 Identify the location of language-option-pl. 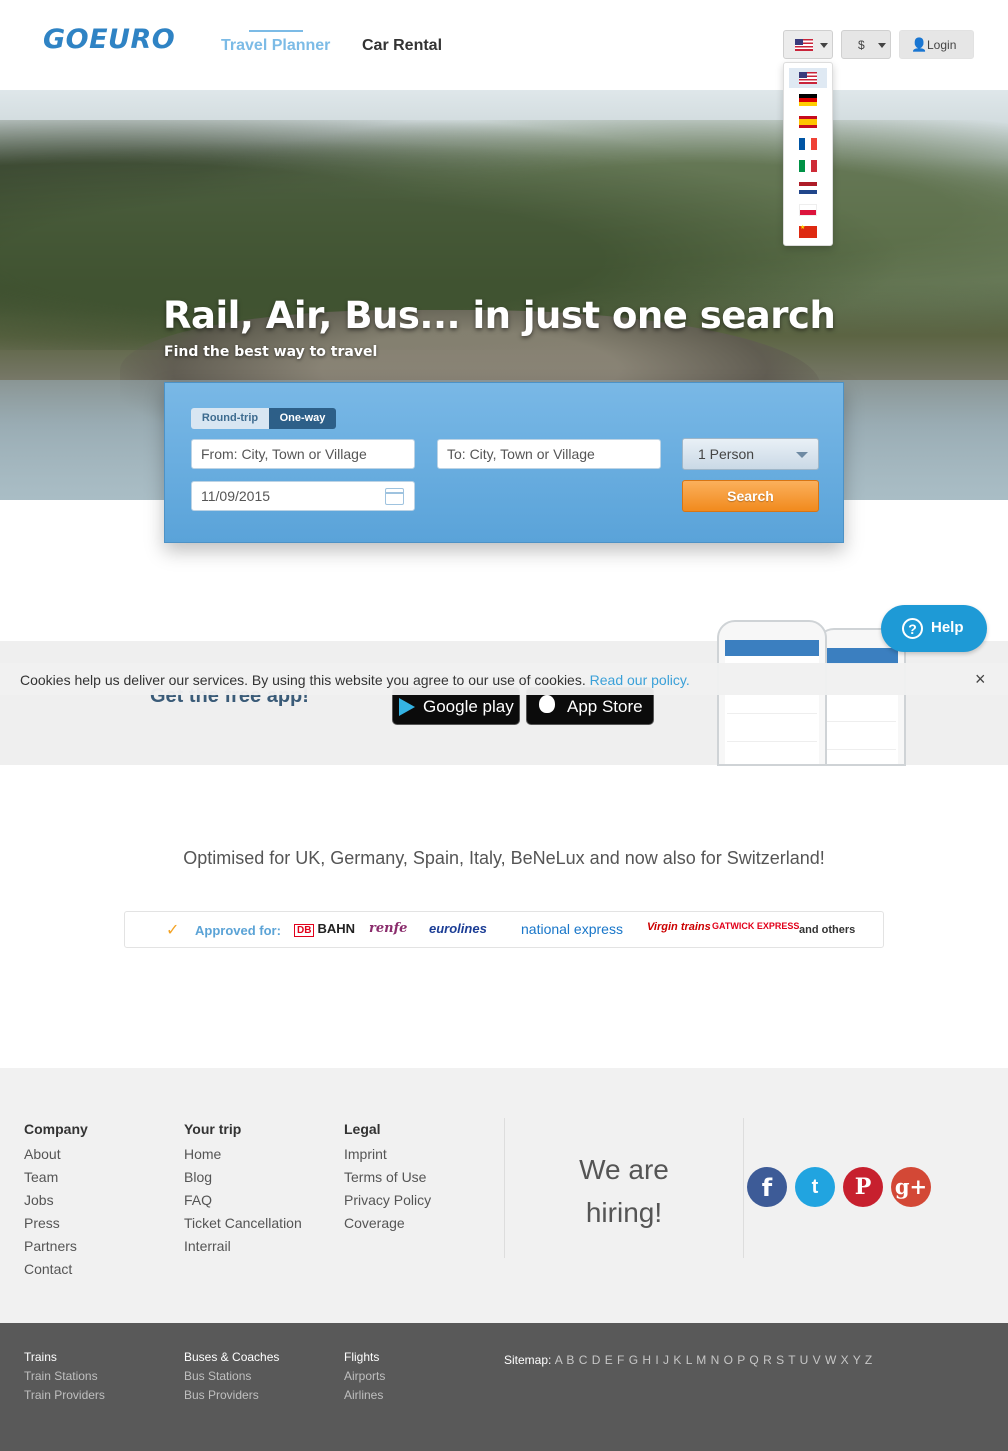
(808, 210).